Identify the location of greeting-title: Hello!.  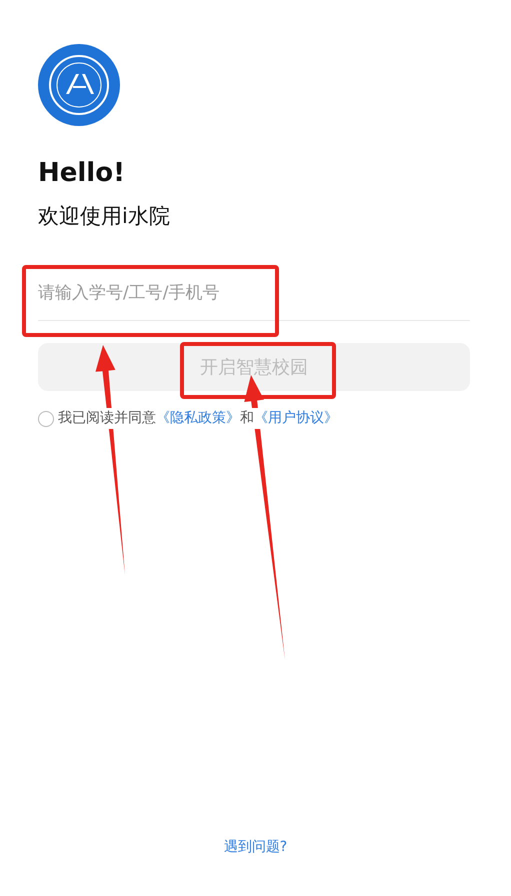
(82, 174).